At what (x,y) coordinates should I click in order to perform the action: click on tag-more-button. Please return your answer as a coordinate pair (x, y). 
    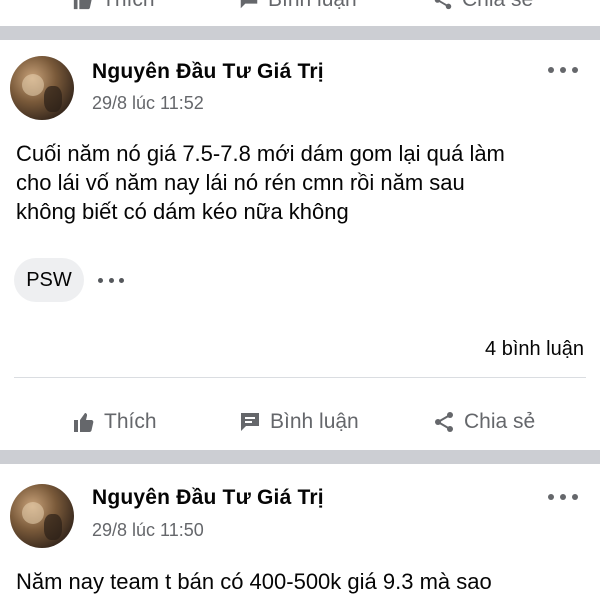
    Looking at the image, I should click on (111, 280).